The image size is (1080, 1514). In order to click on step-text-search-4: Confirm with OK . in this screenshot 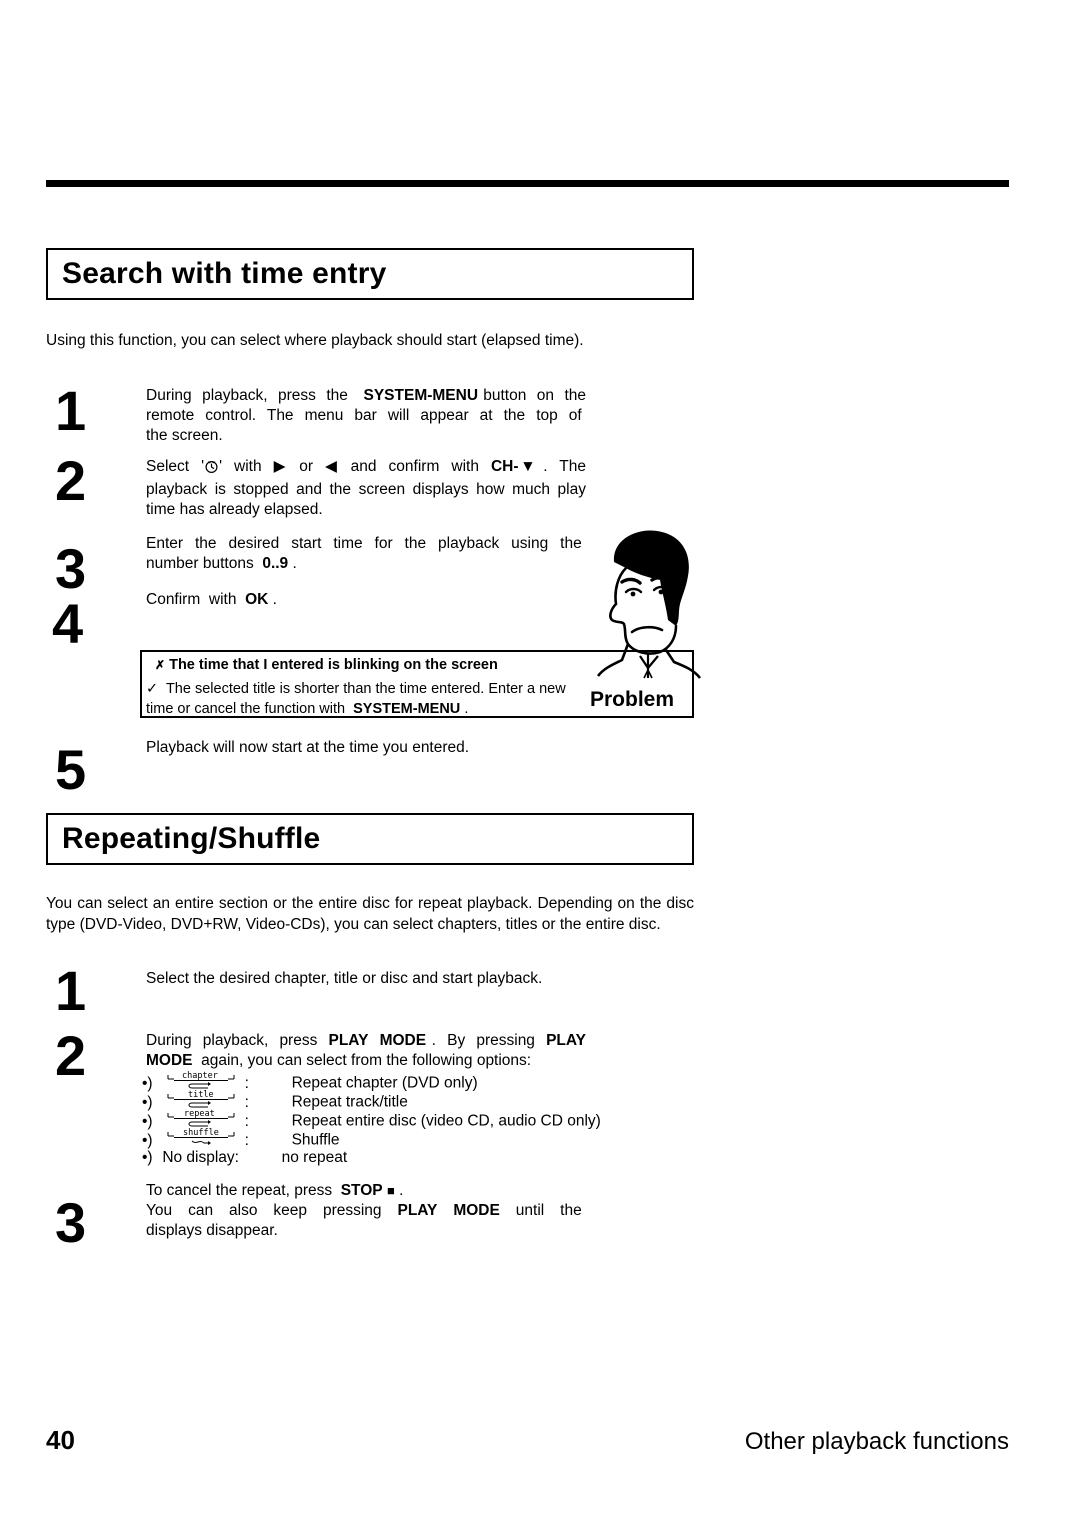, I will do `click(211, 599)`.